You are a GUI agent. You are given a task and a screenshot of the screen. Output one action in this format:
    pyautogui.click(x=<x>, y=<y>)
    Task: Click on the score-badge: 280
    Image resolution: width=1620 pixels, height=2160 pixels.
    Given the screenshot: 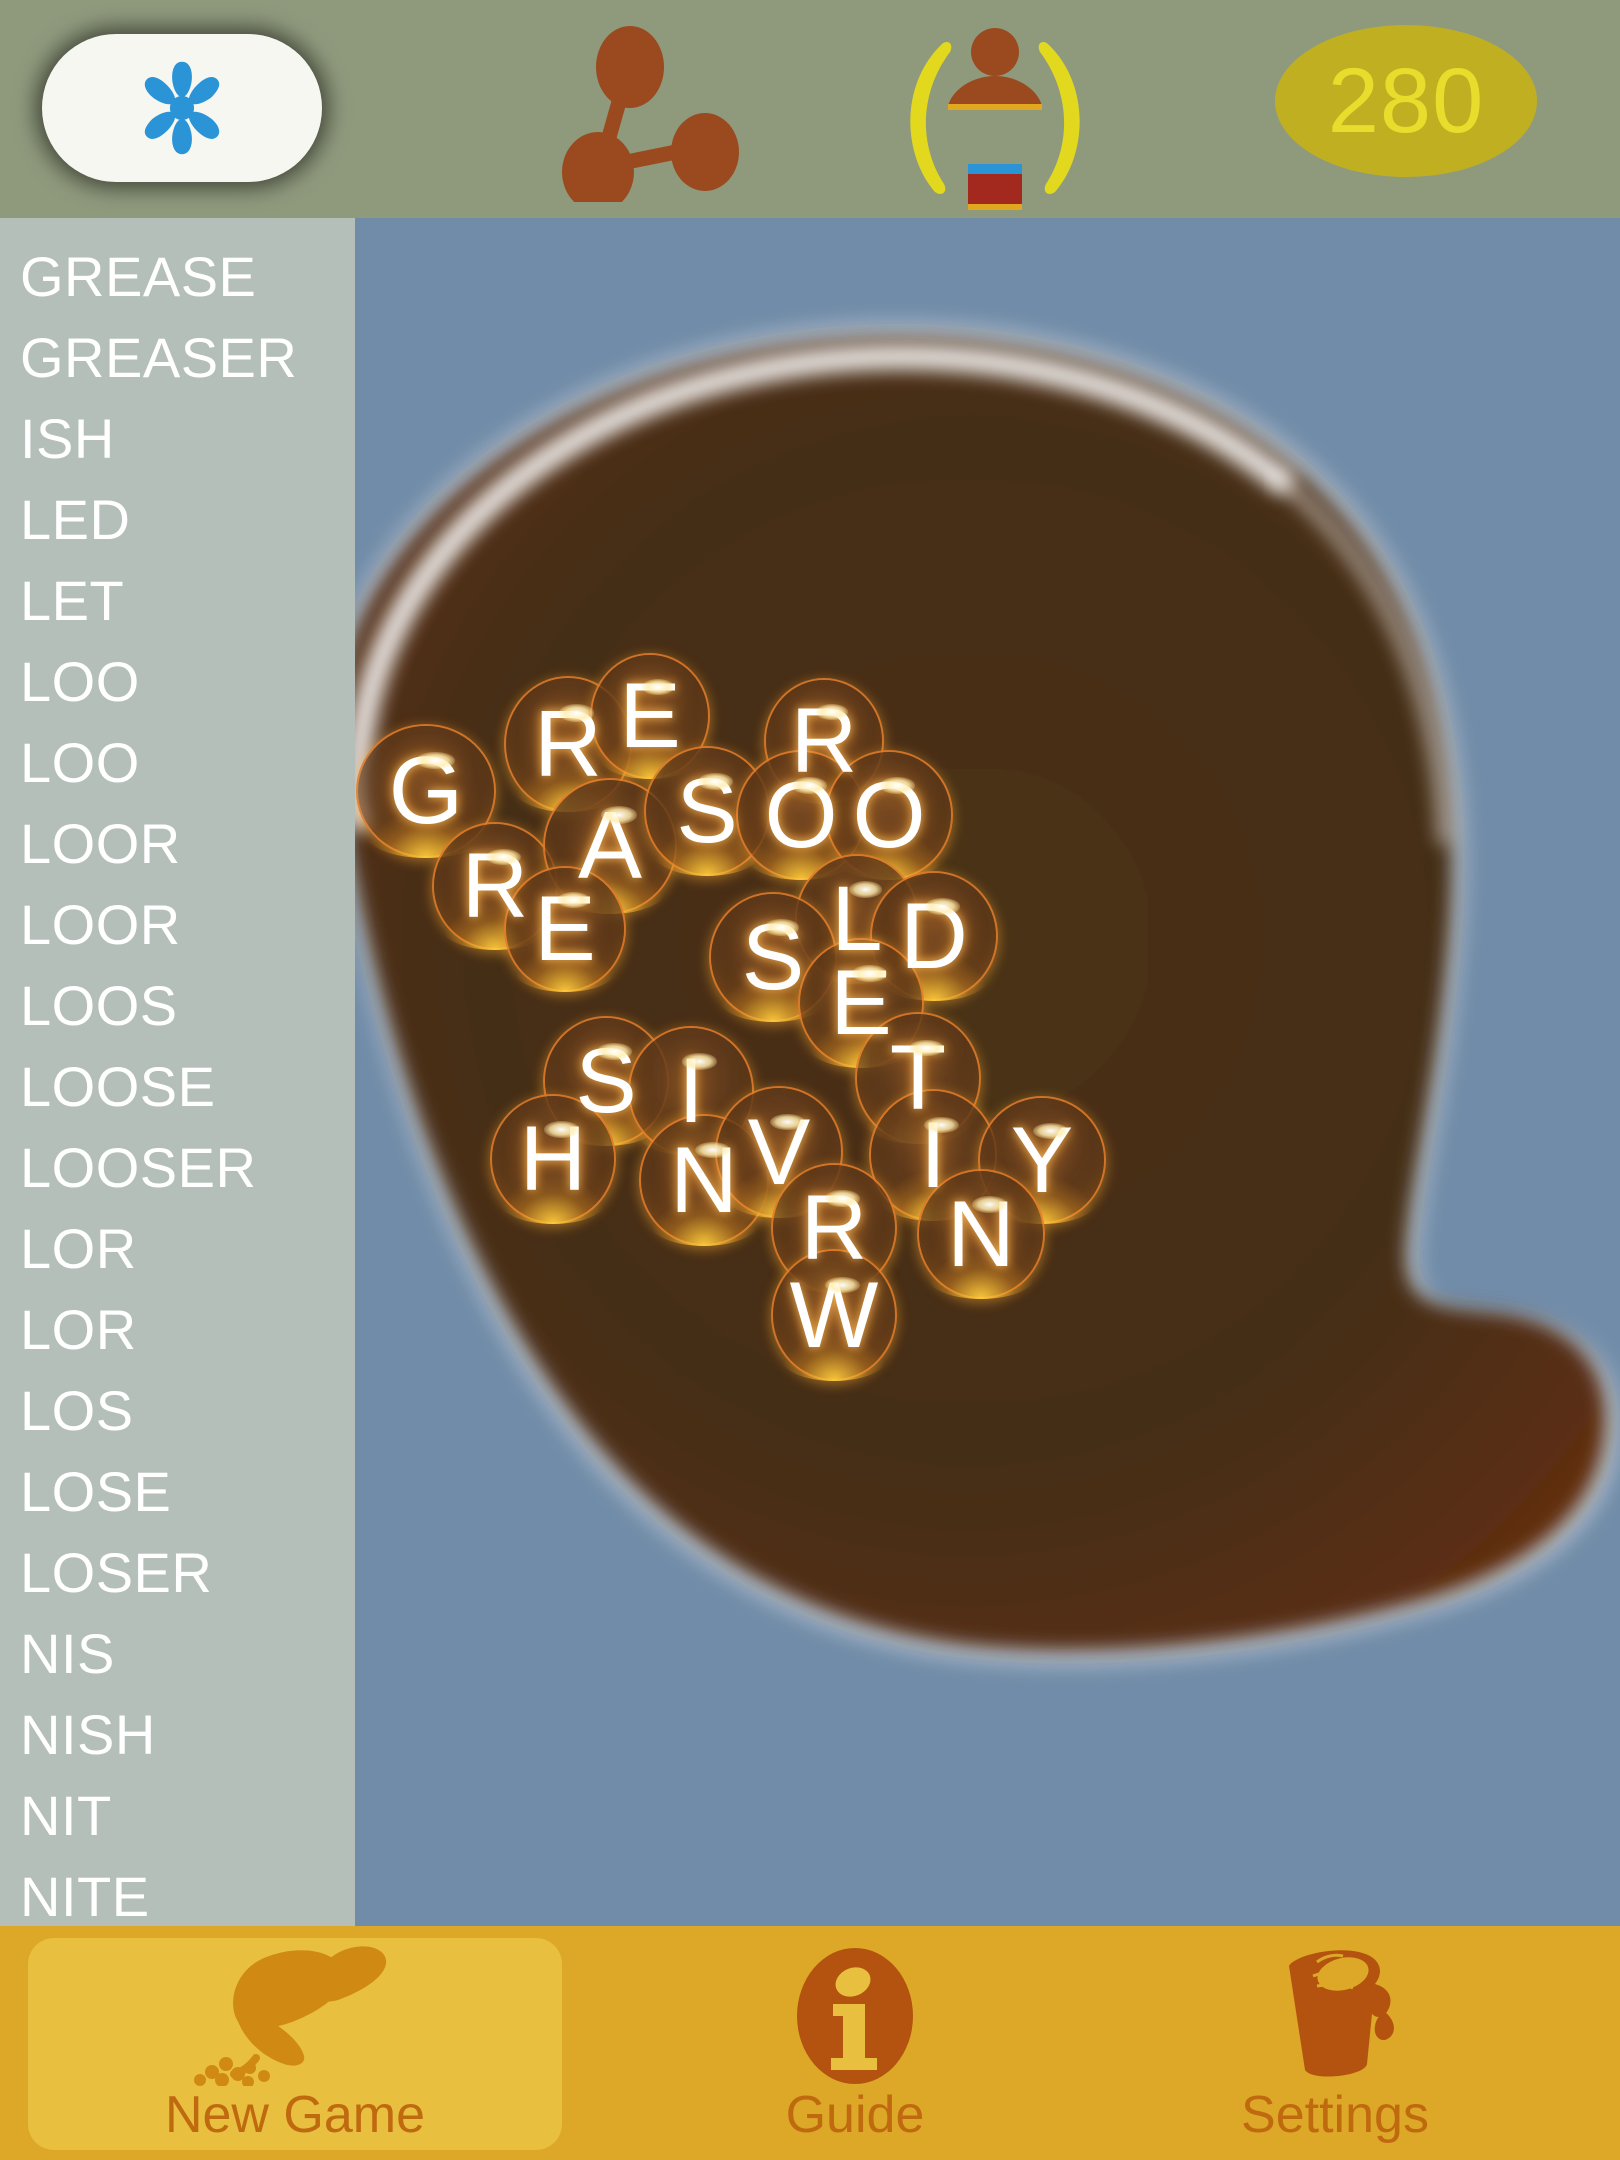 What is the action you would take?
    pyautogui.click(x=1406, y=101)
    